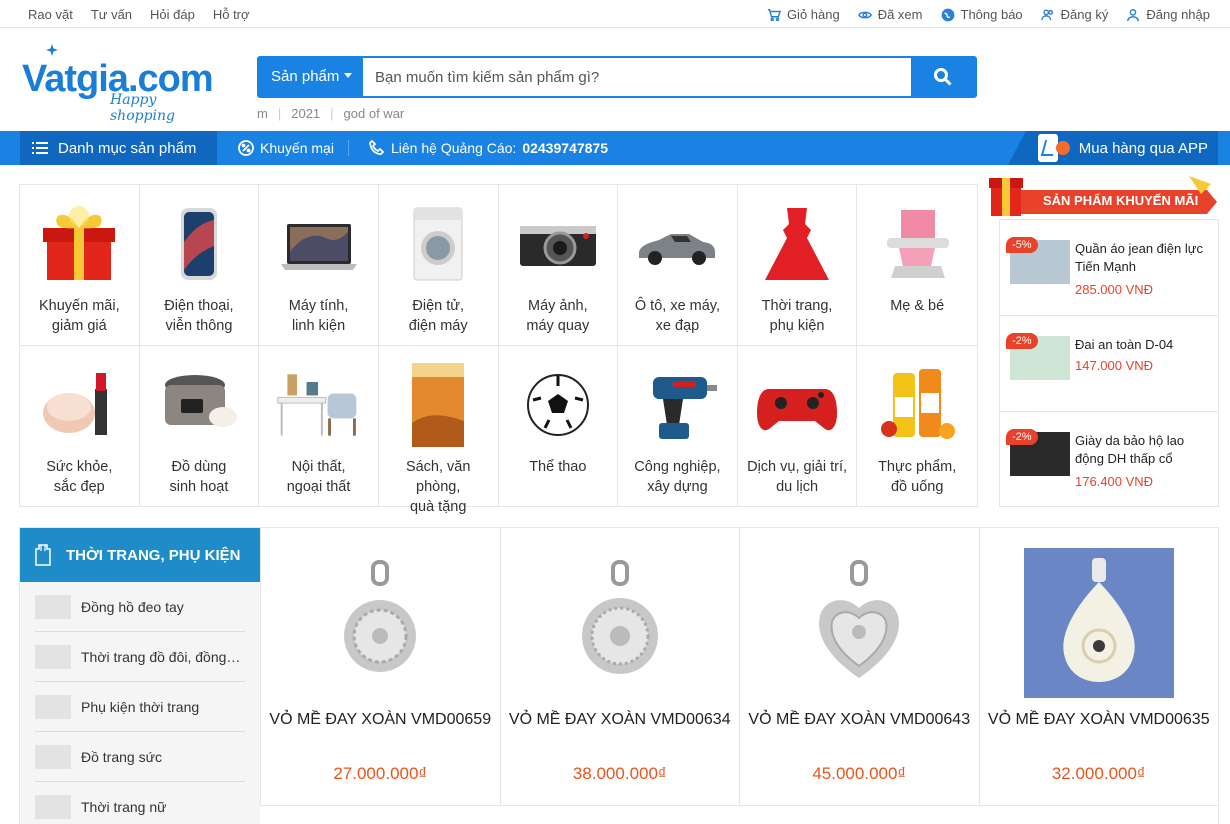 The width and height of the screenshot is (1230, 824). I want to click on category-item: Thể thao, so click(559, 425).